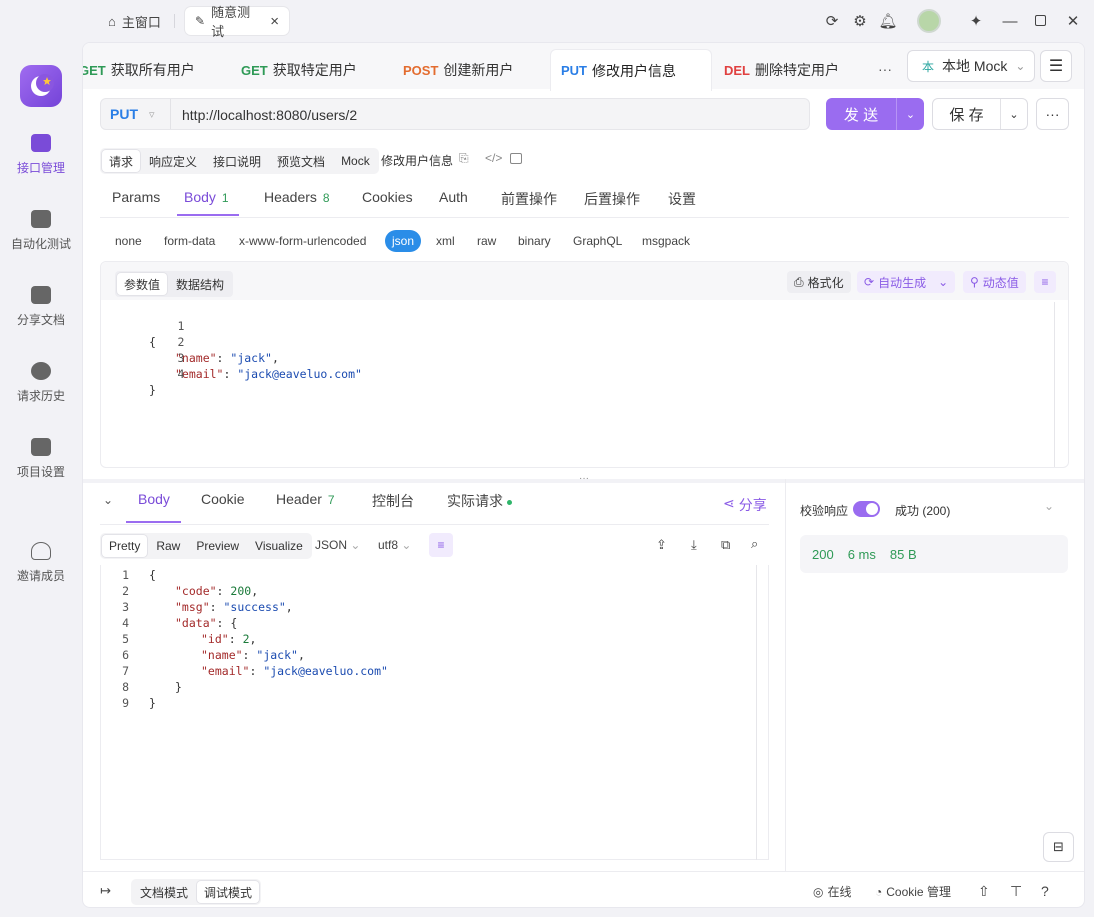  What do you see at coordinates (41, 392) in the screenshot?
I see `sidebar-item-history: 请求历史` at bounding box center [41, 392].